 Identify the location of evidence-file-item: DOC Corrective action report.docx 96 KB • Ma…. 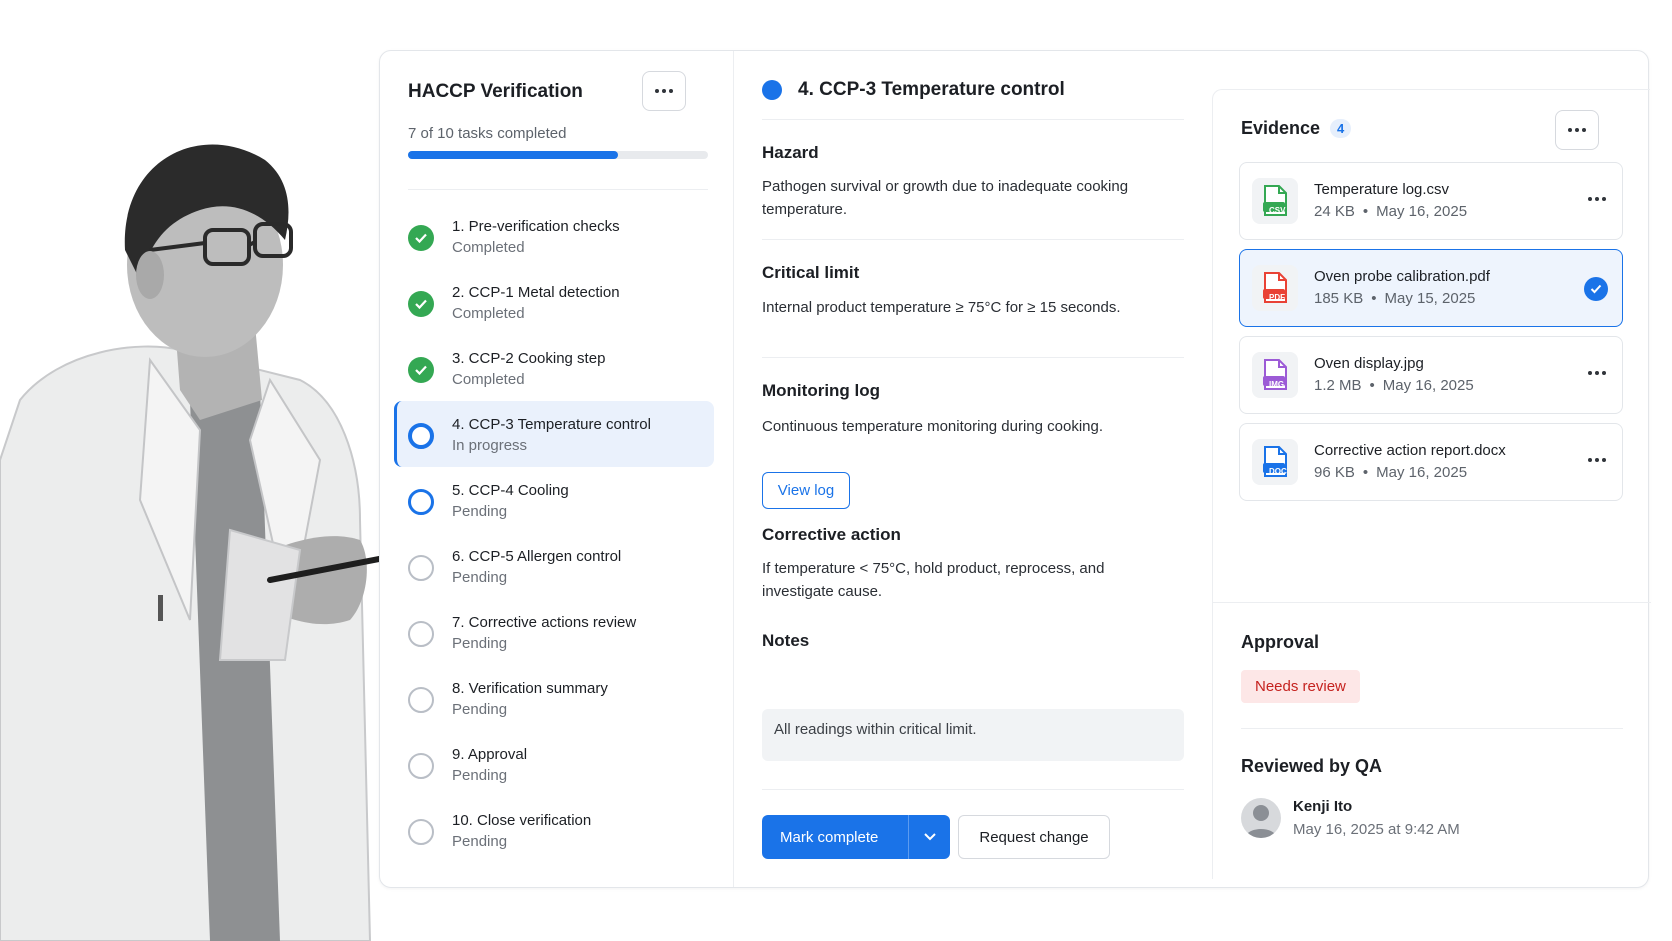
(1431, 462).